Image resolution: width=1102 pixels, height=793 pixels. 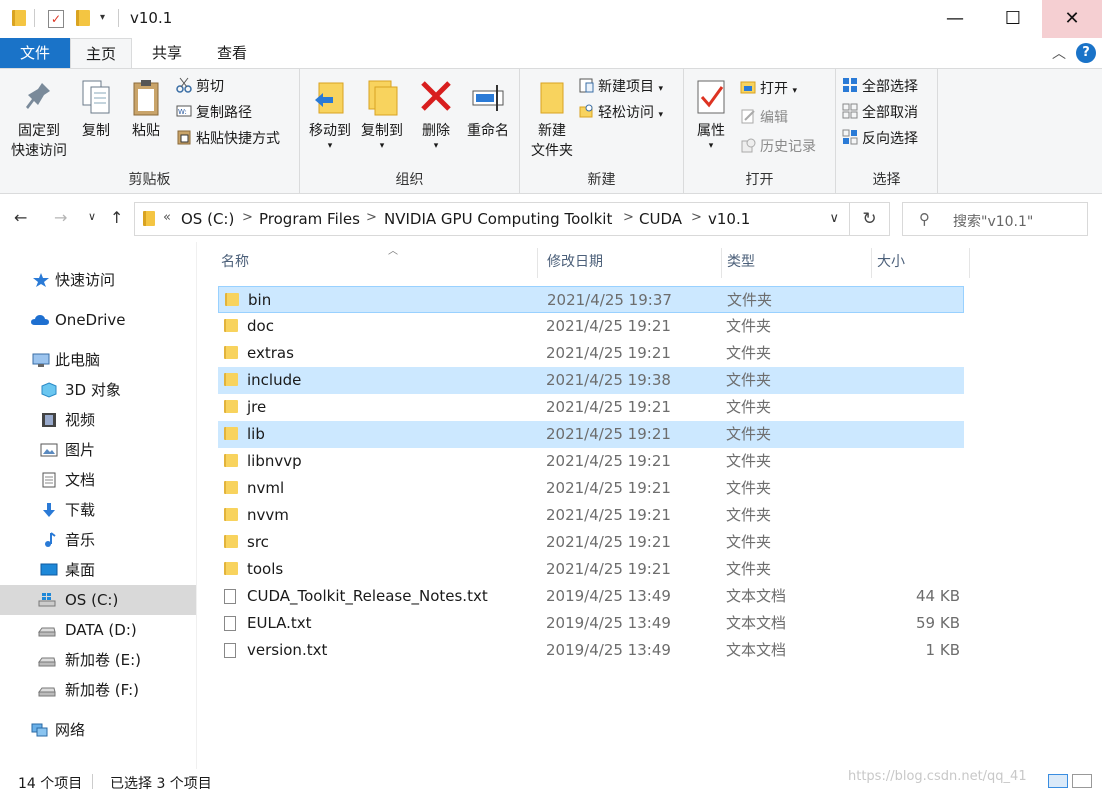 What do you see at coordinates (230, 596) in the screenshot?
I see `text-file-icon` at bounding box center [230, 596].